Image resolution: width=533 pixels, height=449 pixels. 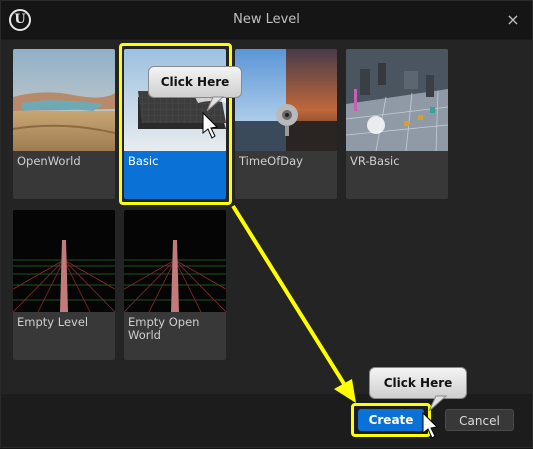 I want to click on basic-thumbnail, so click(x=175, y=100).